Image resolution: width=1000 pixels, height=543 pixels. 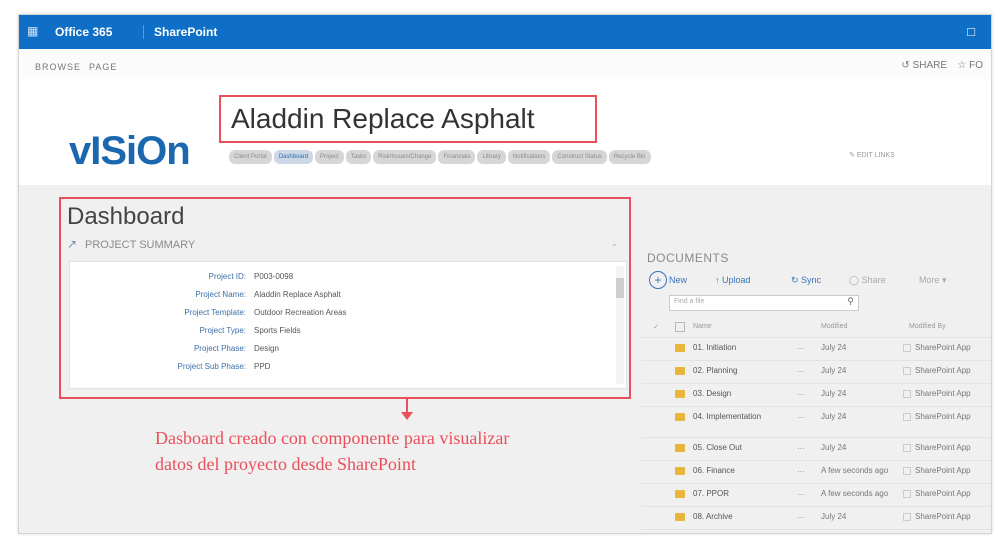 I want to click on document-name: 05. Close Out, so click(x=717, y=447).